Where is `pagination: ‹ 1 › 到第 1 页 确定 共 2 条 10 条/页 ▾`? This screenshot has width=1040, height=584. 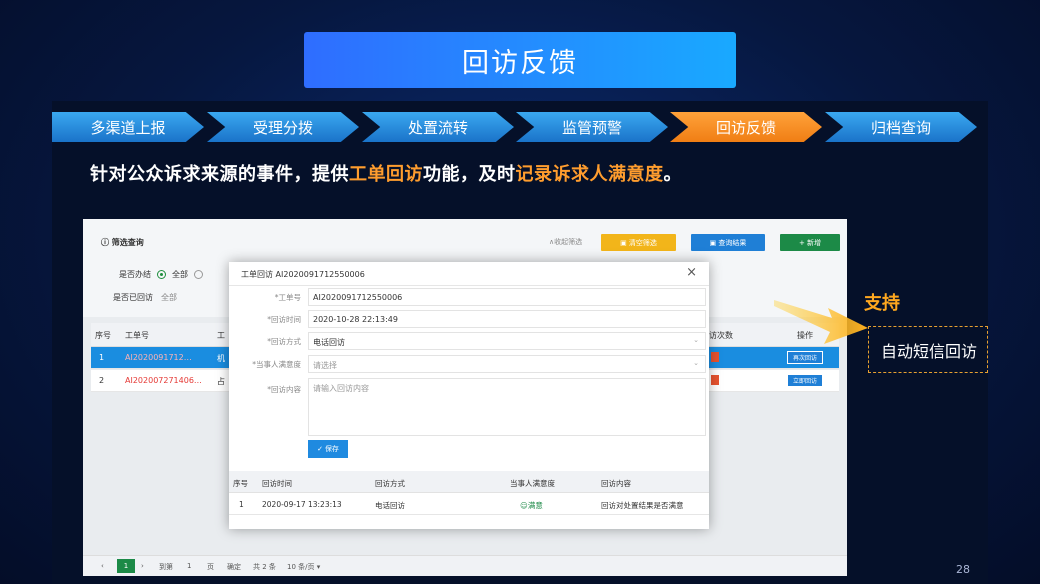 pagination: ‹ 1 › 到第 1 页 确定 共 2 条 10 条/页 ▾ is located at coordinates (465, 565).